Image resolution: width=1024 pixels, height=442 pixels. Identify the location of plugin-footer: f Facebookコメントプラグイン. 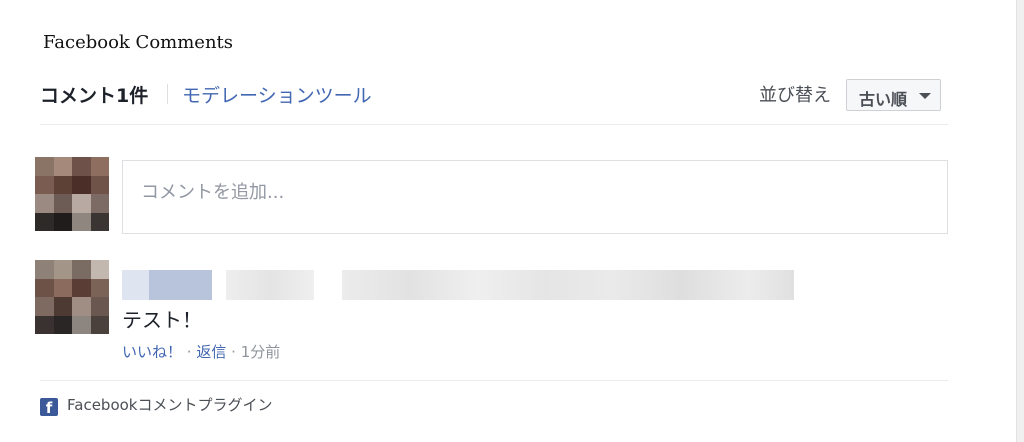
(156, 405).